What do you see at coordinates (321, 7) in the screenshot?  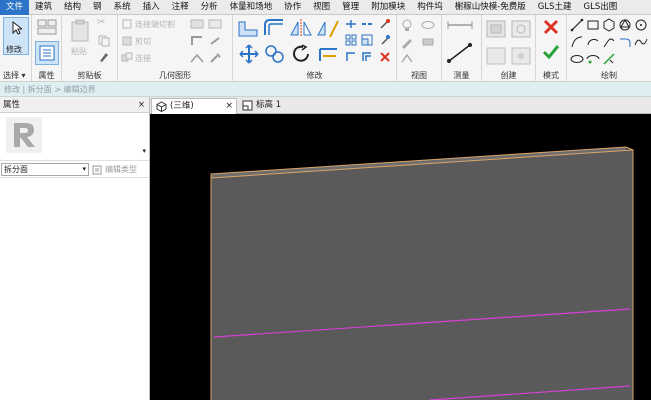 I see `menu-view: 视图` at bounding box center [321, 7].